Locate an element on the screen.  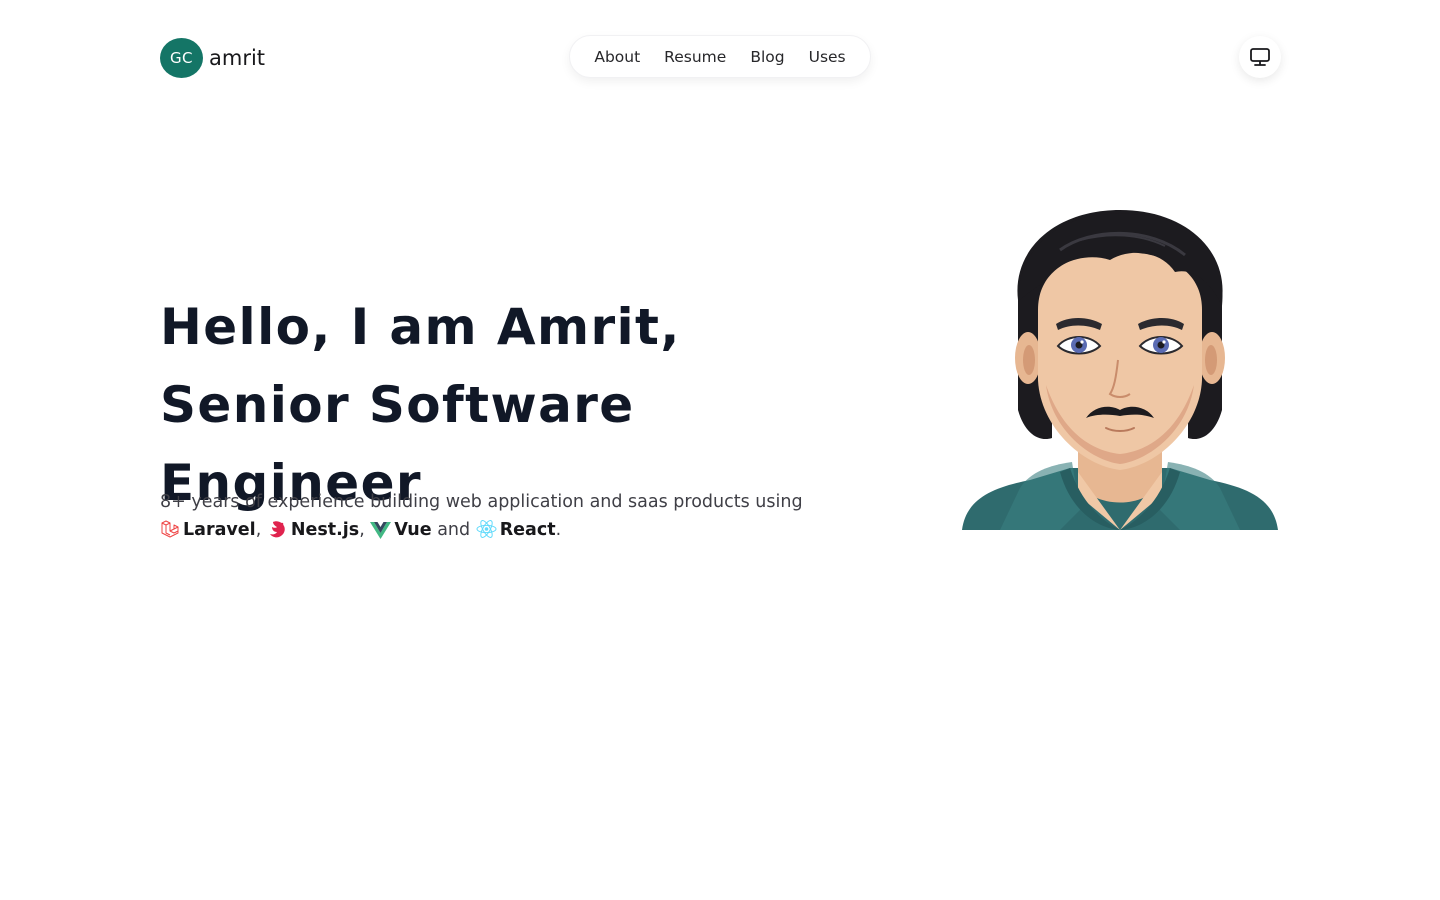
main-nav: About Resume Blog Uses is located at coordinates (720, 56).